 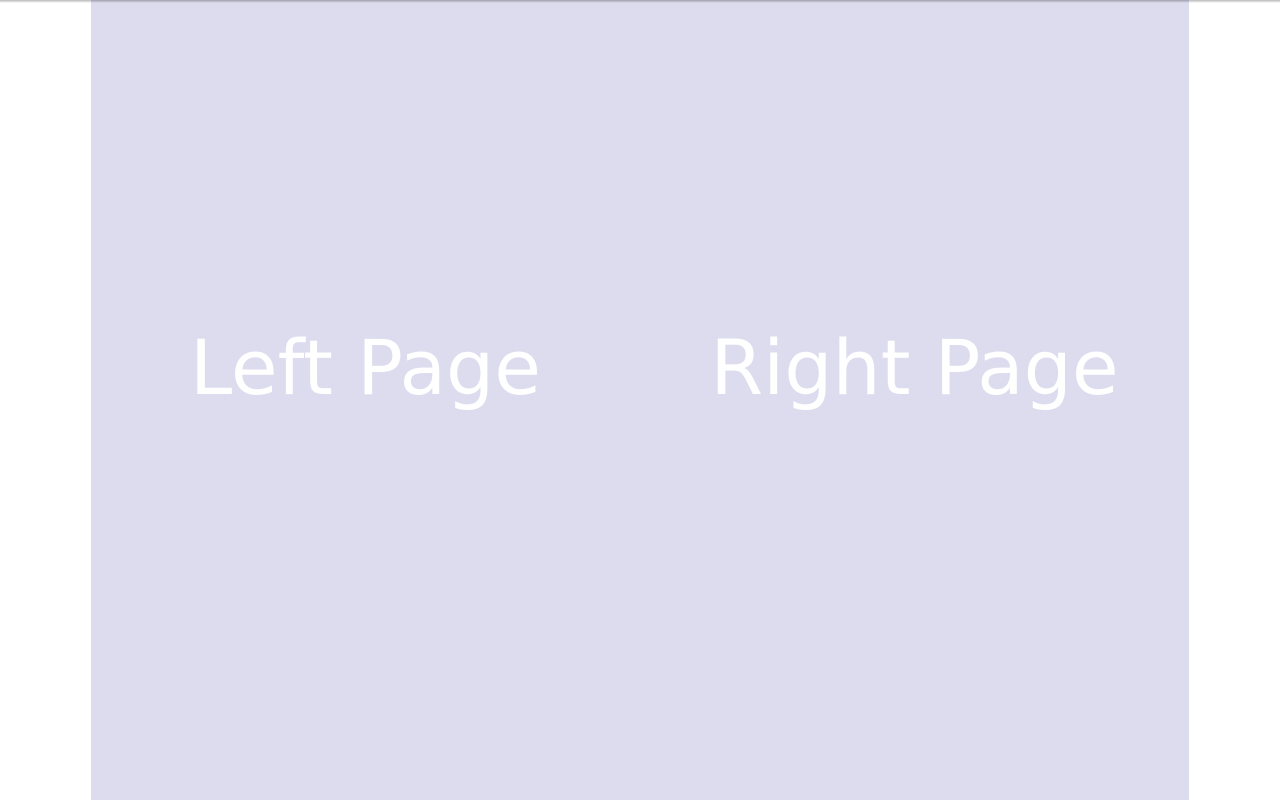 What do you see at coordinates (365, 367) in the screenshot?
I see `left-page-label: Left Page` at bounding box center [365, 367].